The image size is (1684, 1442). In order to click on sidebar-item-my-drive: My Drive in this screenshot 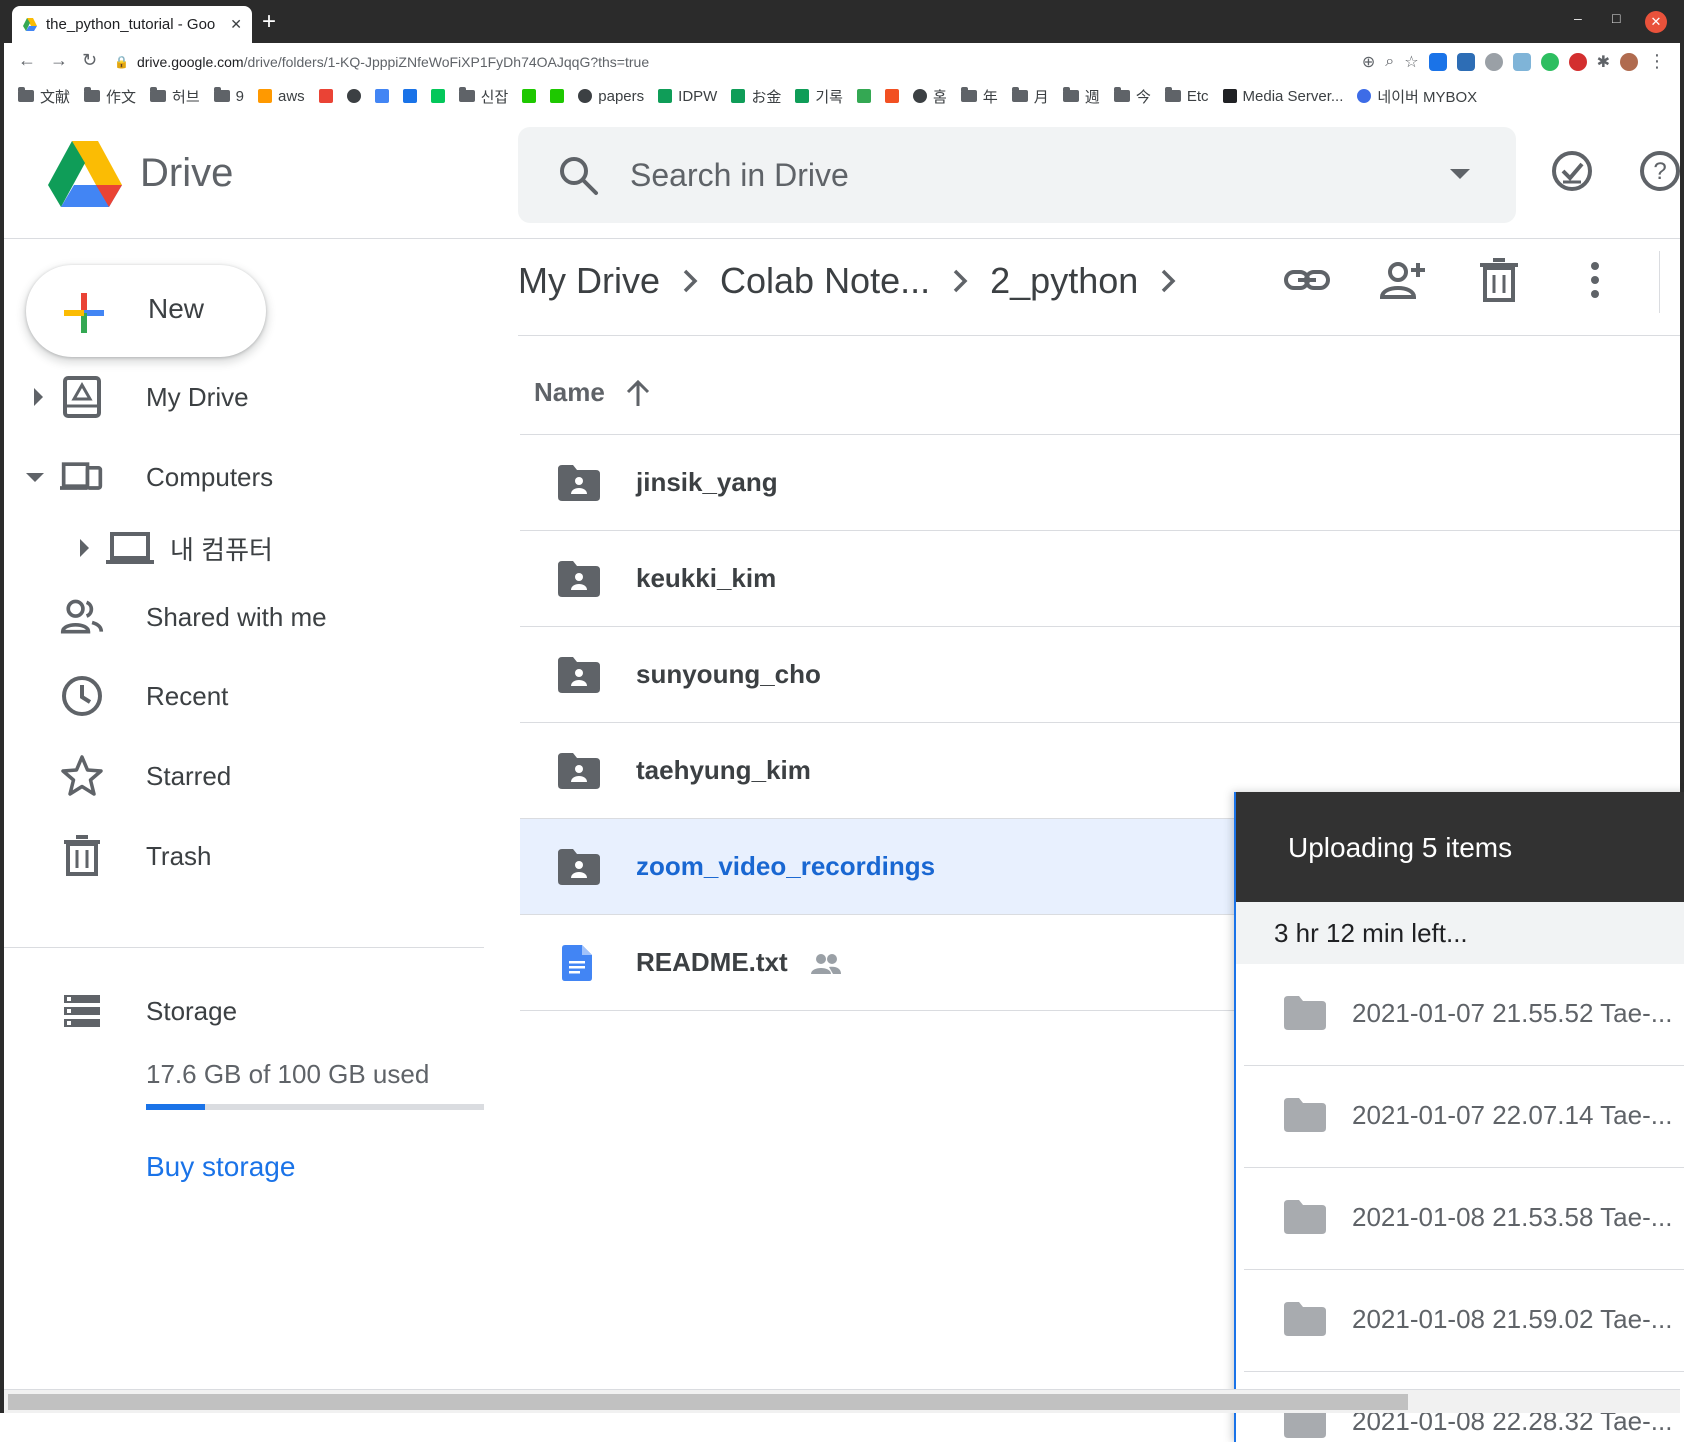, I will do `click(244, 397)`.